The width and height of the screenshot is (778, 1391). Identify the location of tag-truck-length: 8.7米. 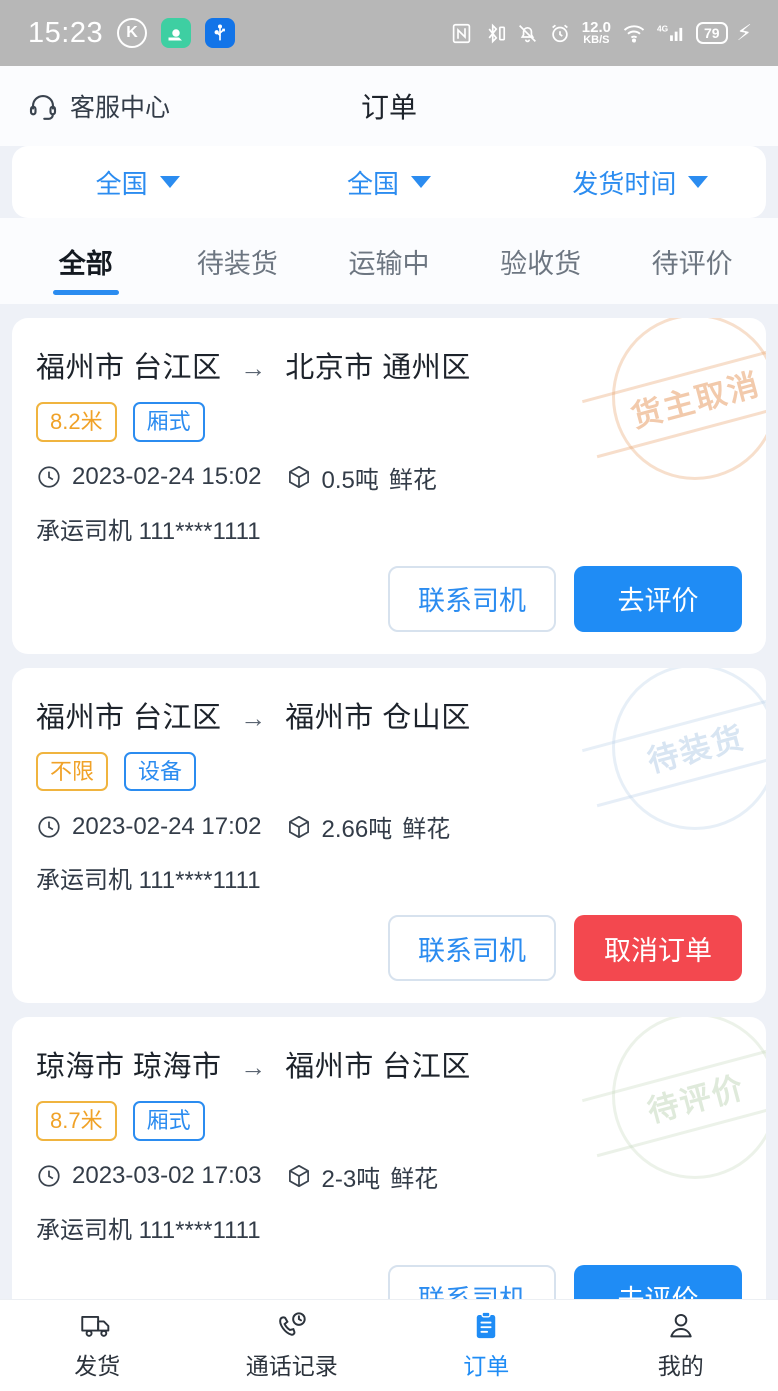
(76, 1121).